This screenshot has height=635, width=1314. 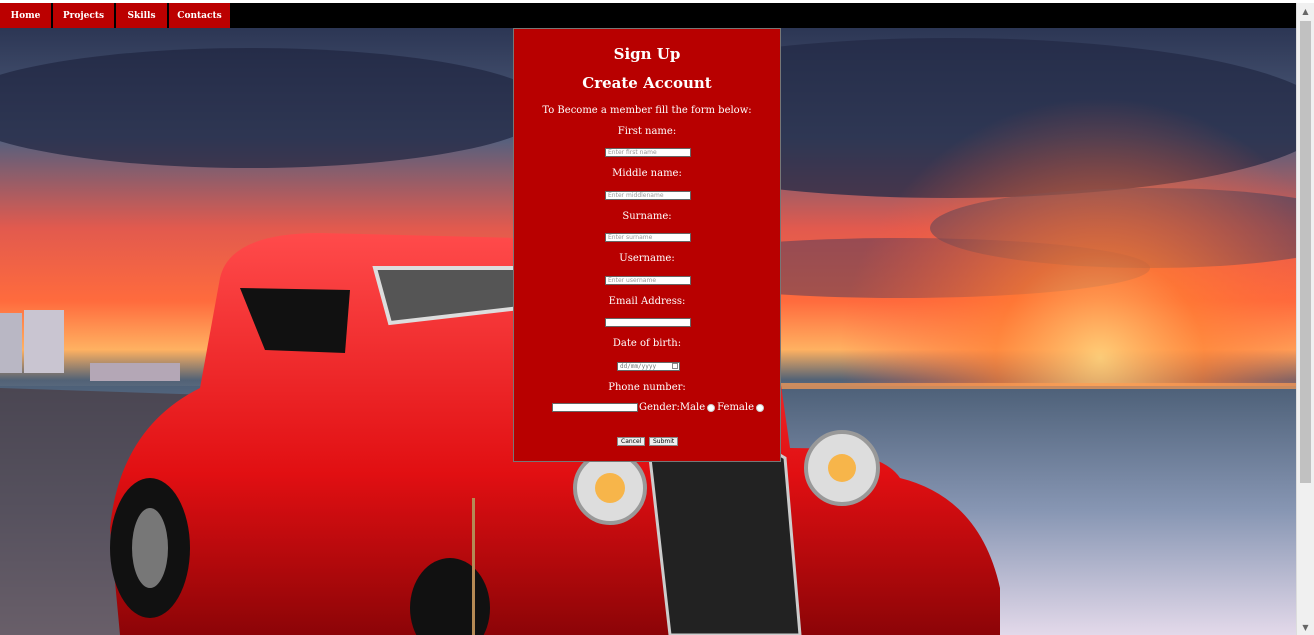 What do you see at coordinates (736, 407) in the screenshot?
I see `gender-female-label: Female` at bounding box center [736, 407].